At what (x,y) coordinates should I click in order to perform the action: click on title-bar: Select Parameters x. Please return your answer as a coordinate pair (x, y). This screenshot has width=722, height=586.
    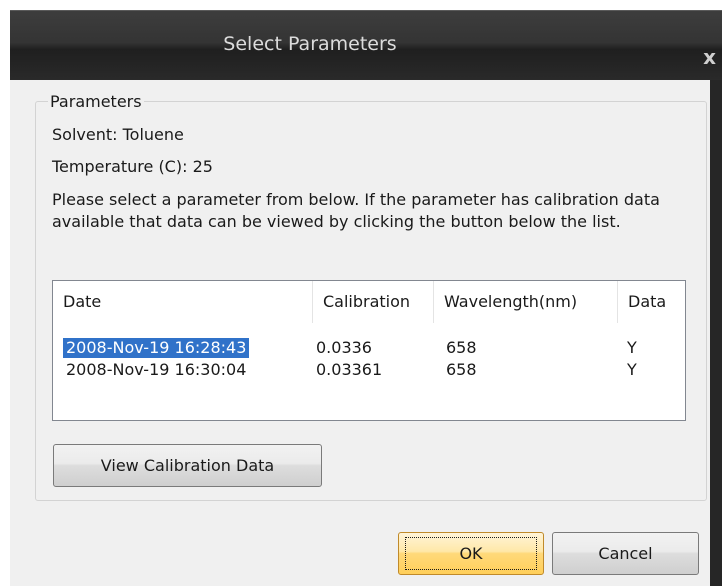
    Looking at the image, I should click on (366, 45).